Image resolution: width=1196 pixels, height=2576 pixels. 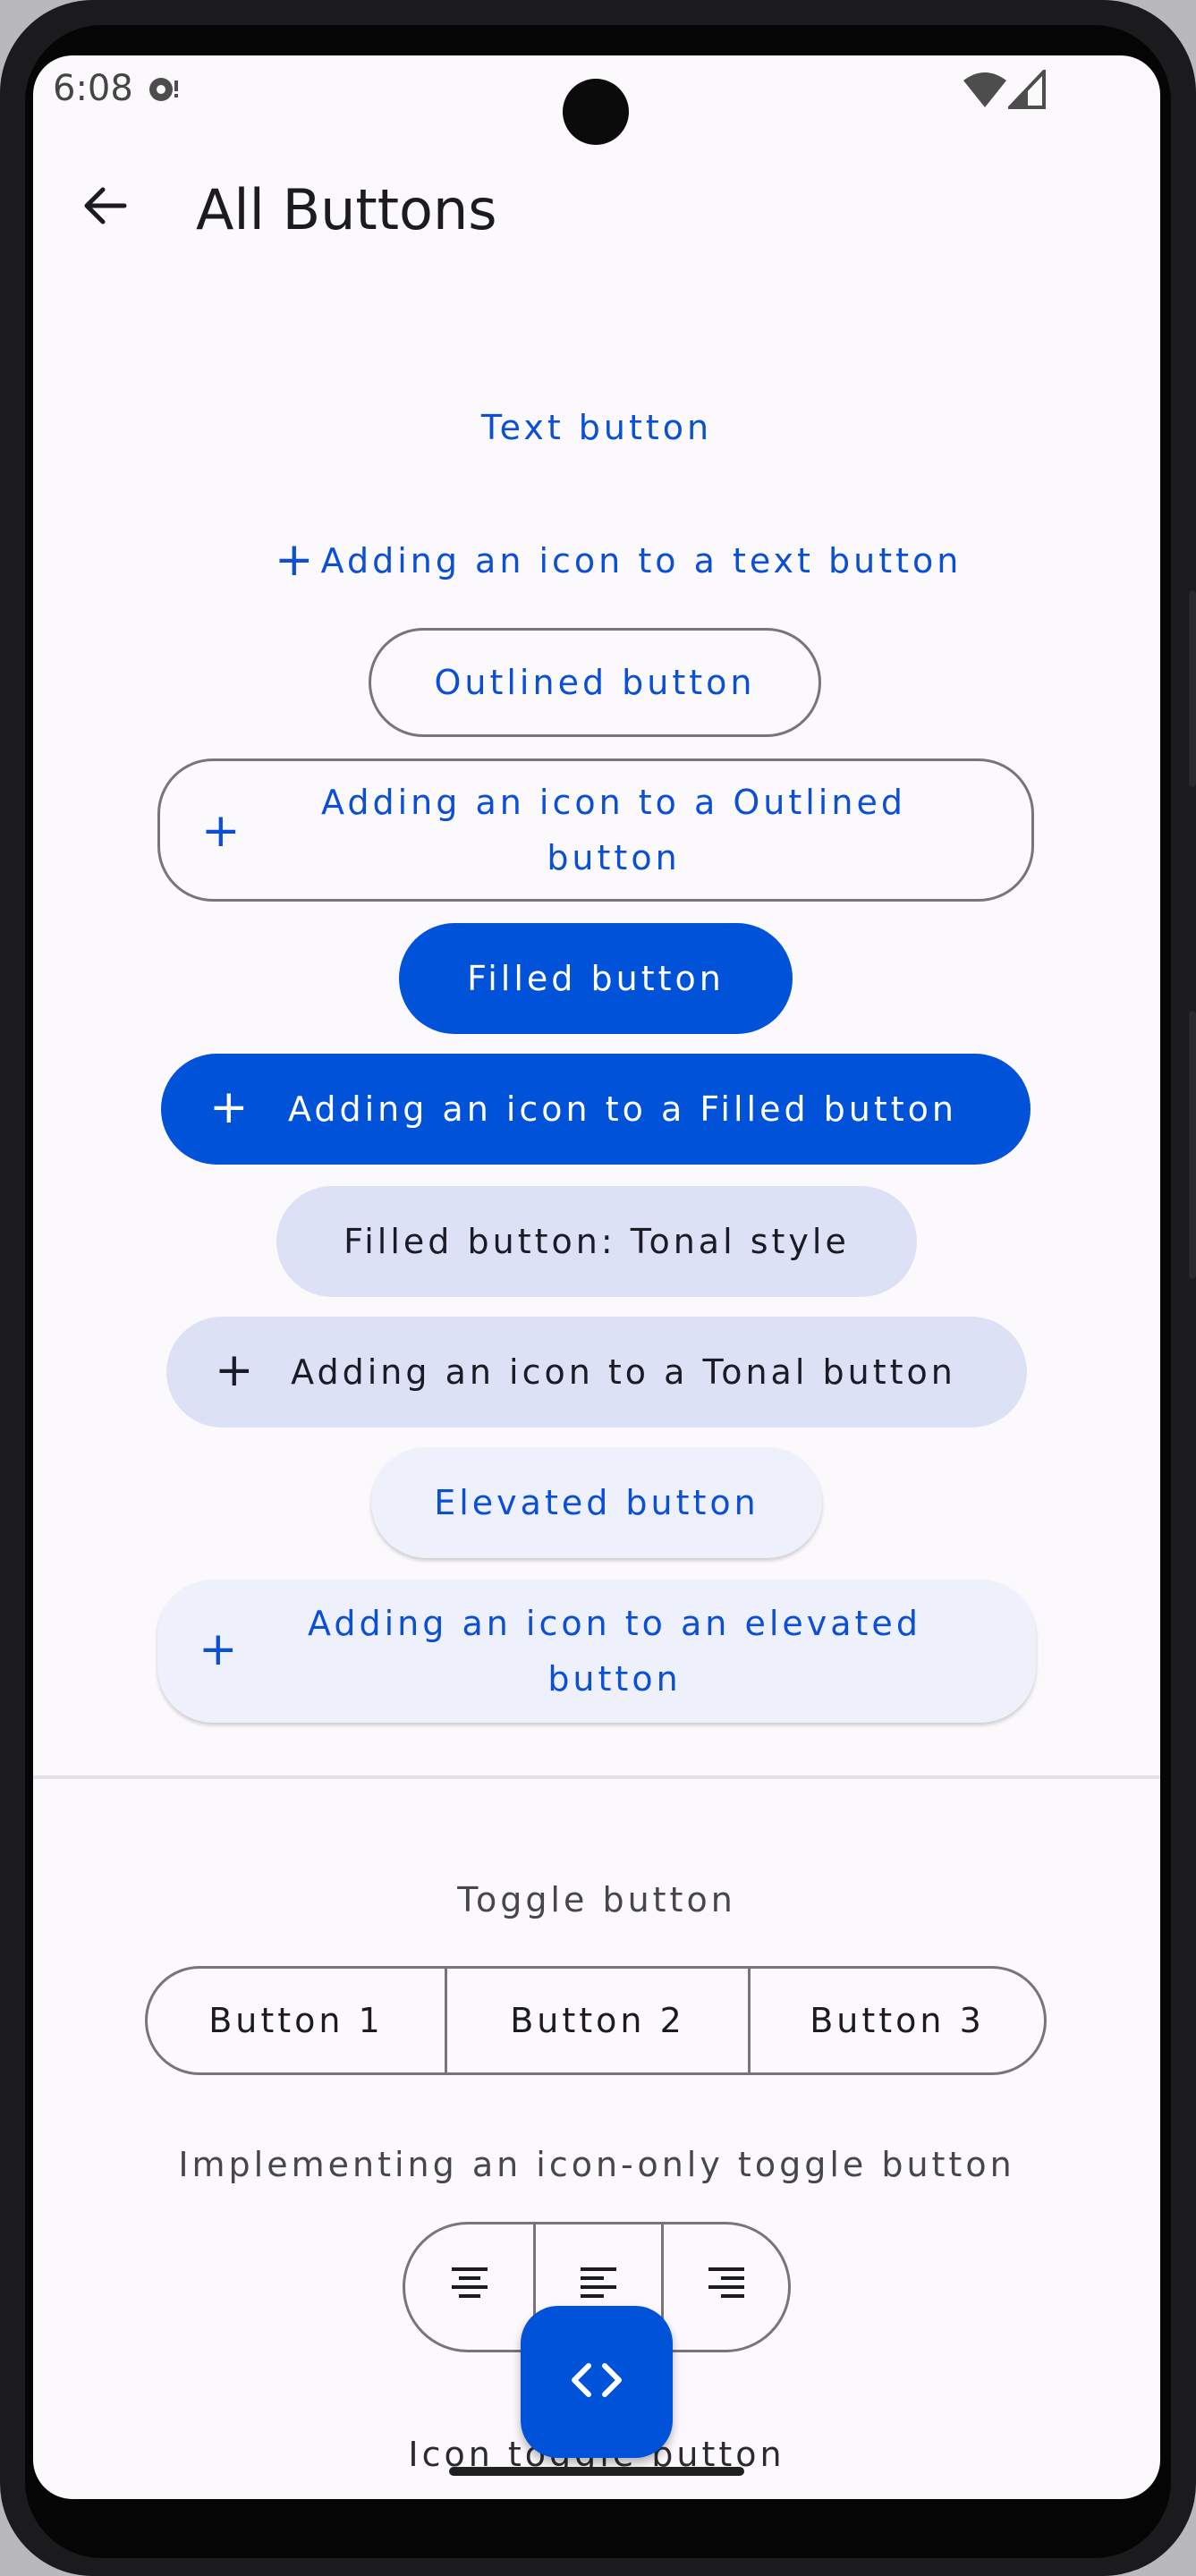 I want to click on elevated-button-label: Elevated button, so click(x=596, y=1502).